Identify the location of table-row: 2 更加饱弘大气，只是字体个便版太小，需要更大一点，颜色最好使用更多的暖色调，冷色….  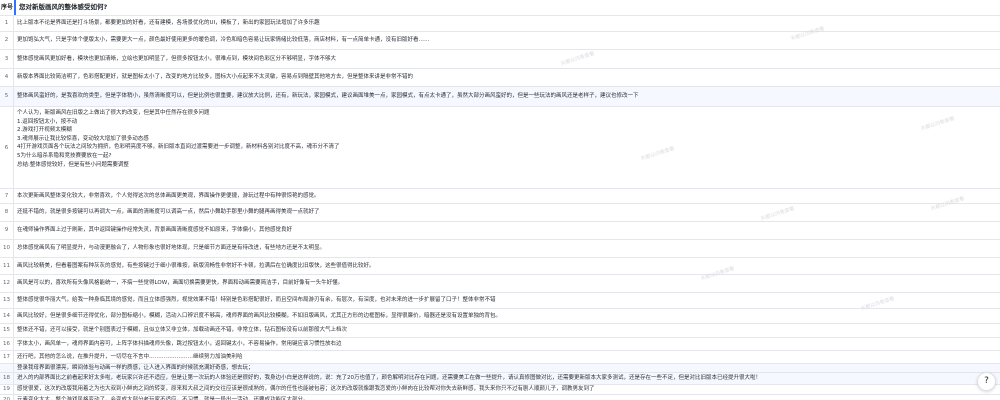
(500, 41).